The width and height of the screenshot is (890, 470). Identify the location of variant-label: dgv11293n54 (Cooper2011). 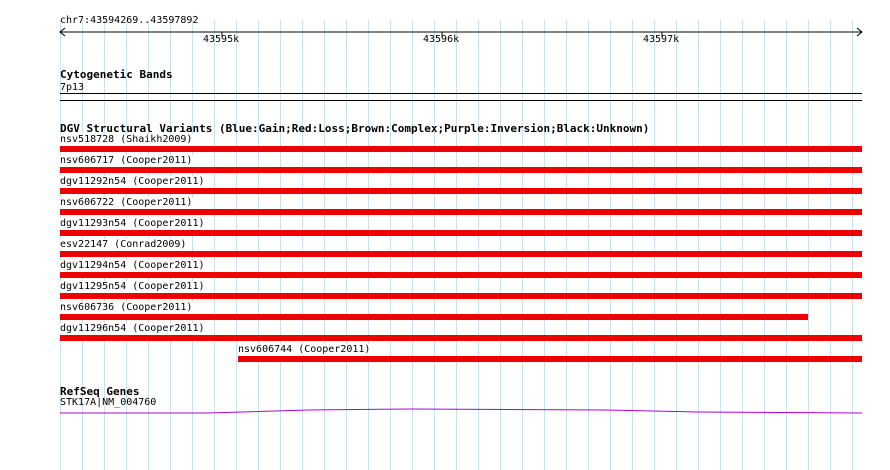
(133, 224).